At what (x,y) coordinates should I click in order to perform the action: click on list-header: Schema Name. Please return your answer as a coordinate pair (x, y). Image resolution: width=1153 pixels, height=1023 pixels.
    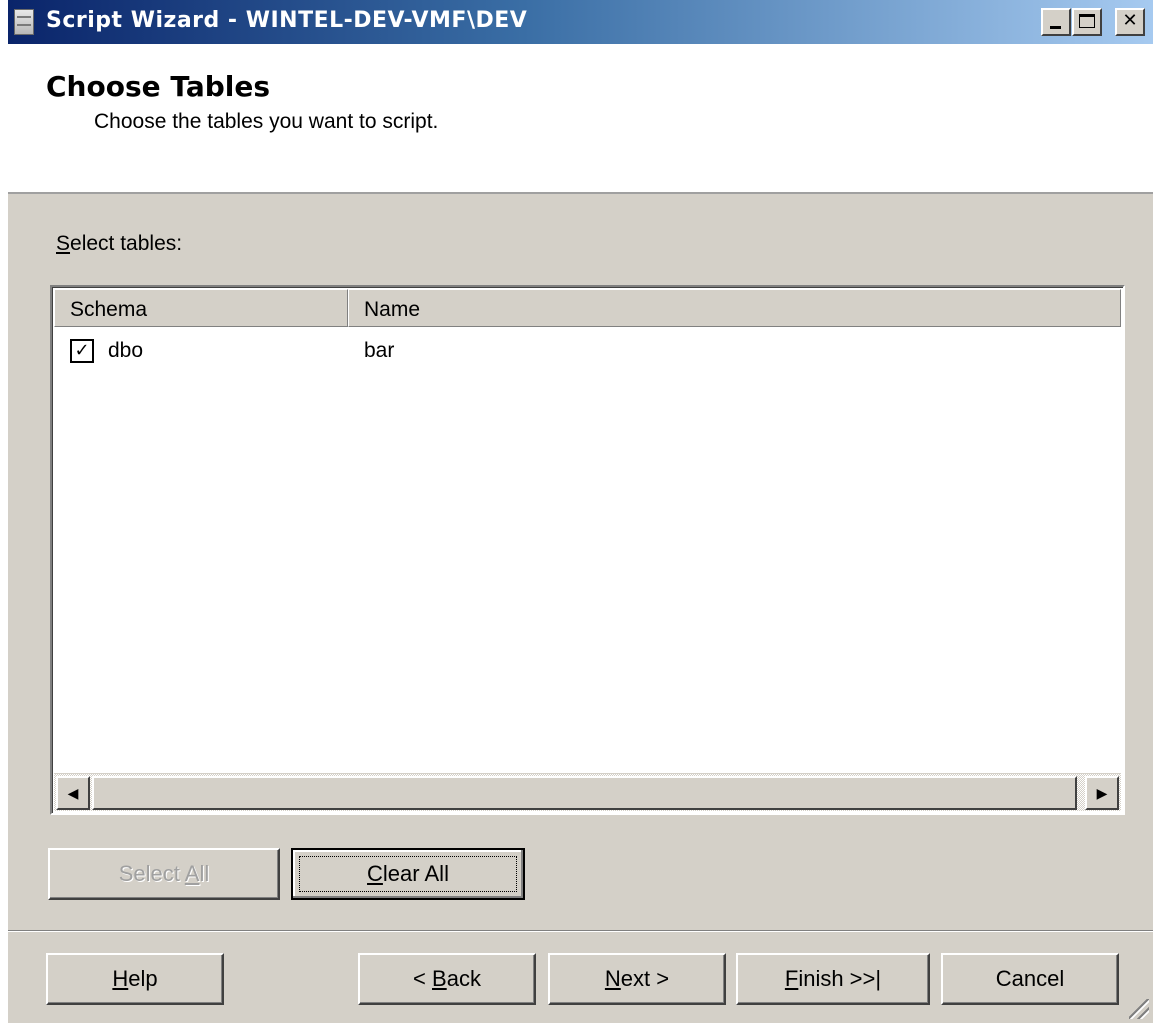
    Looking at the image, I should click on (587, 308).